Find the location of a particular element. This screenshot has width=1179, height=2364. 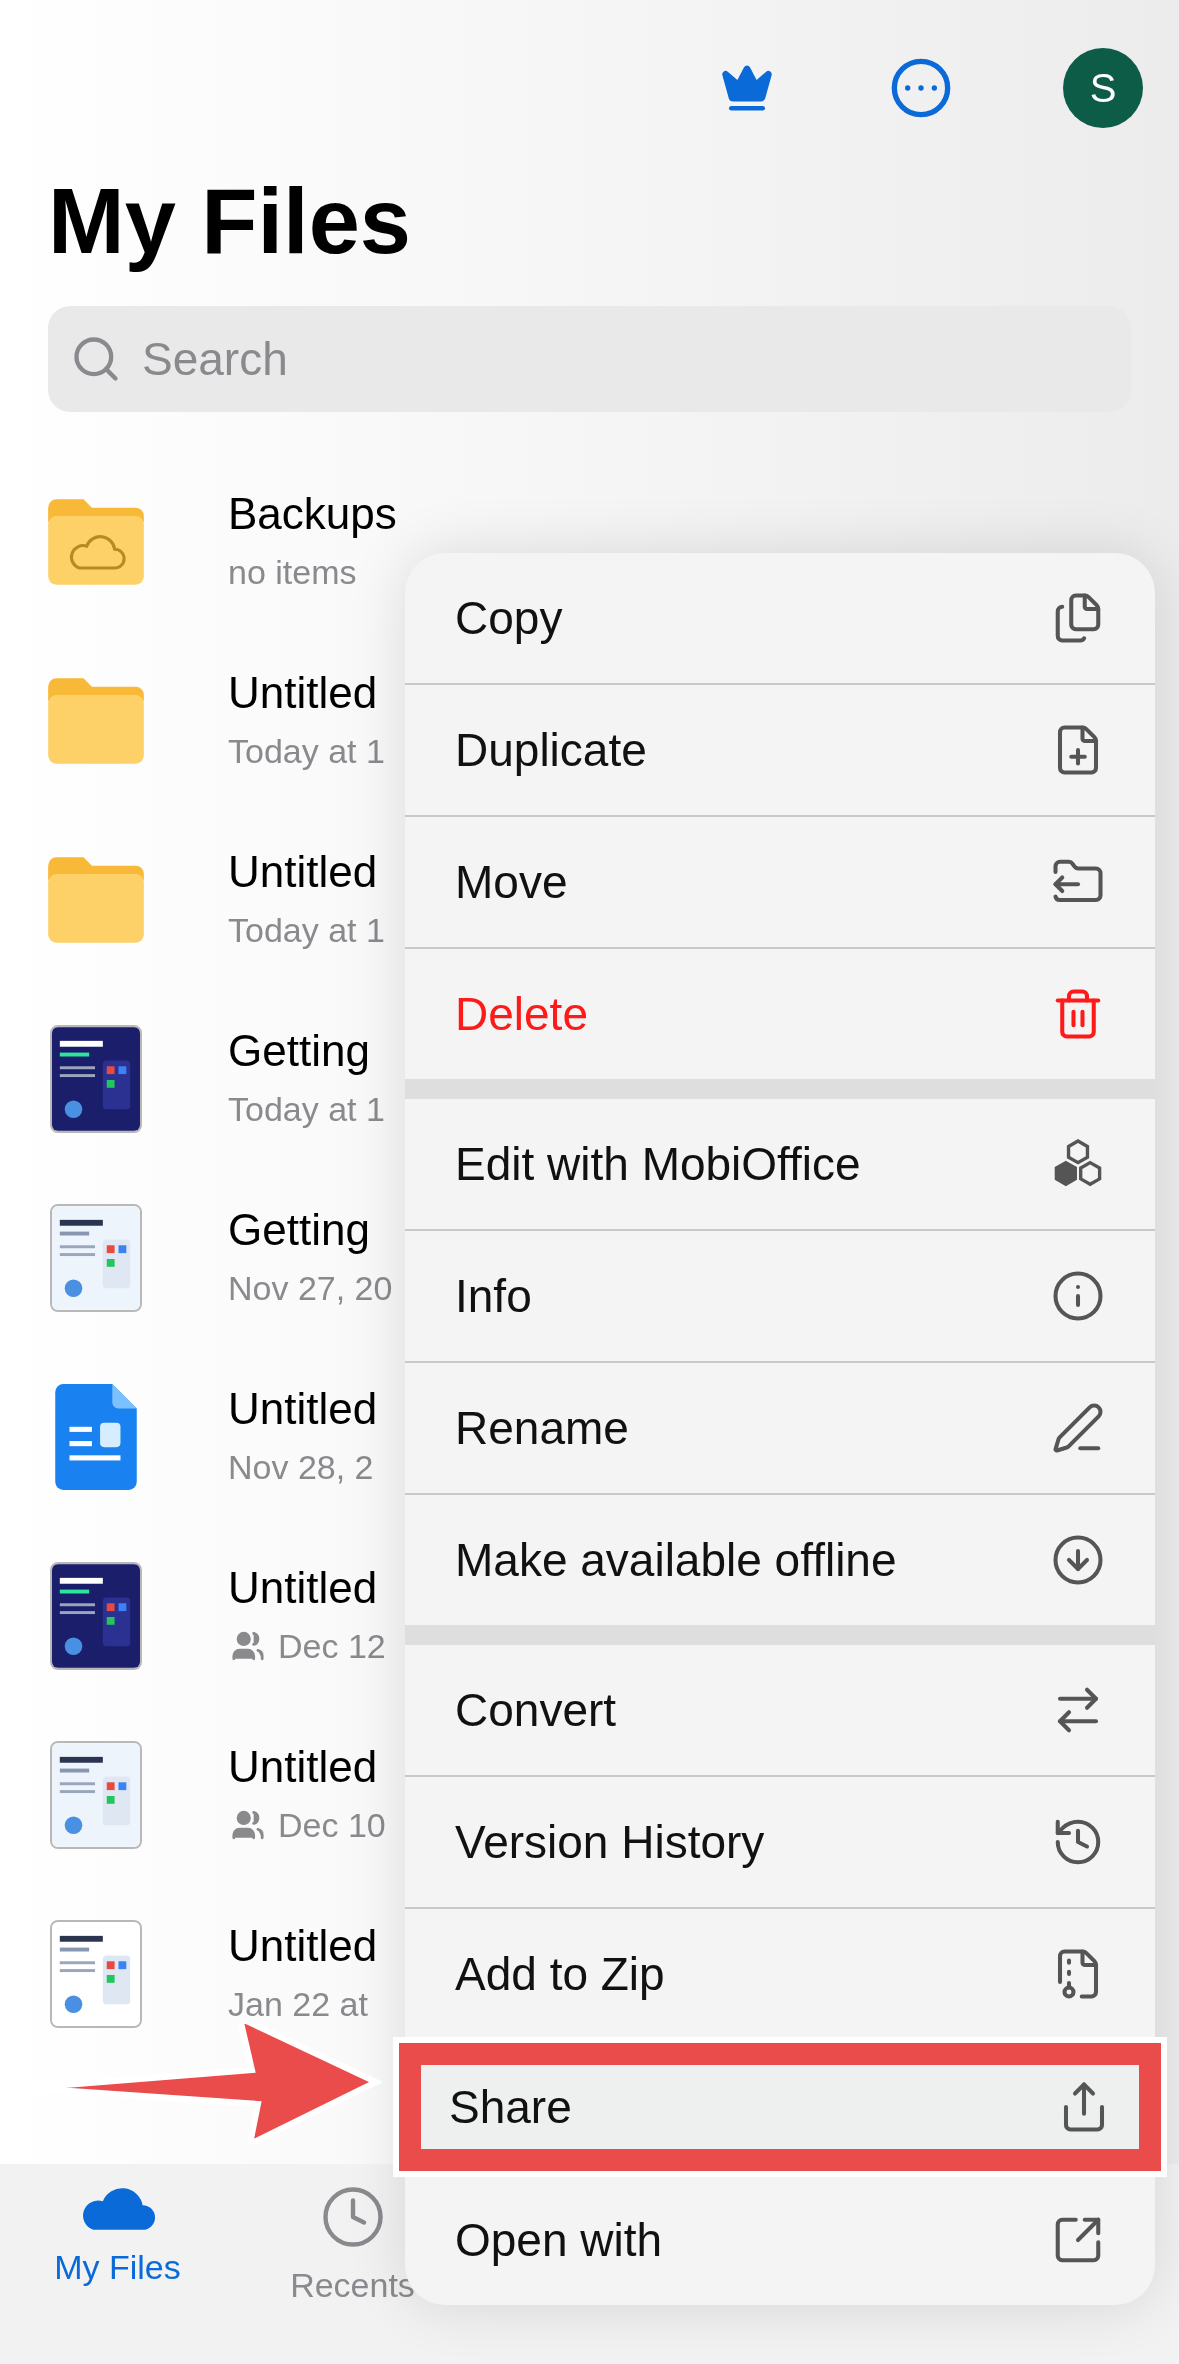

menu-item: Share is located at coordinates (780, 2107).